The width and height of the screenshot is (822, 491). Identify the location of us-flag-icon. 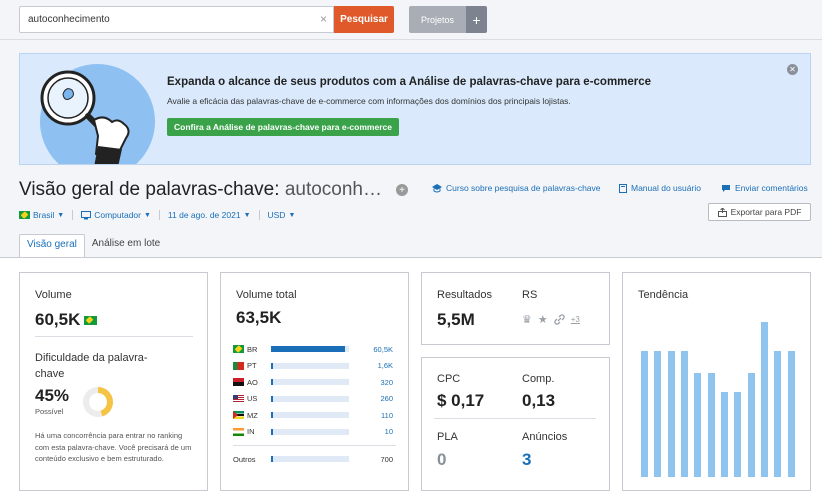
(238, 398).